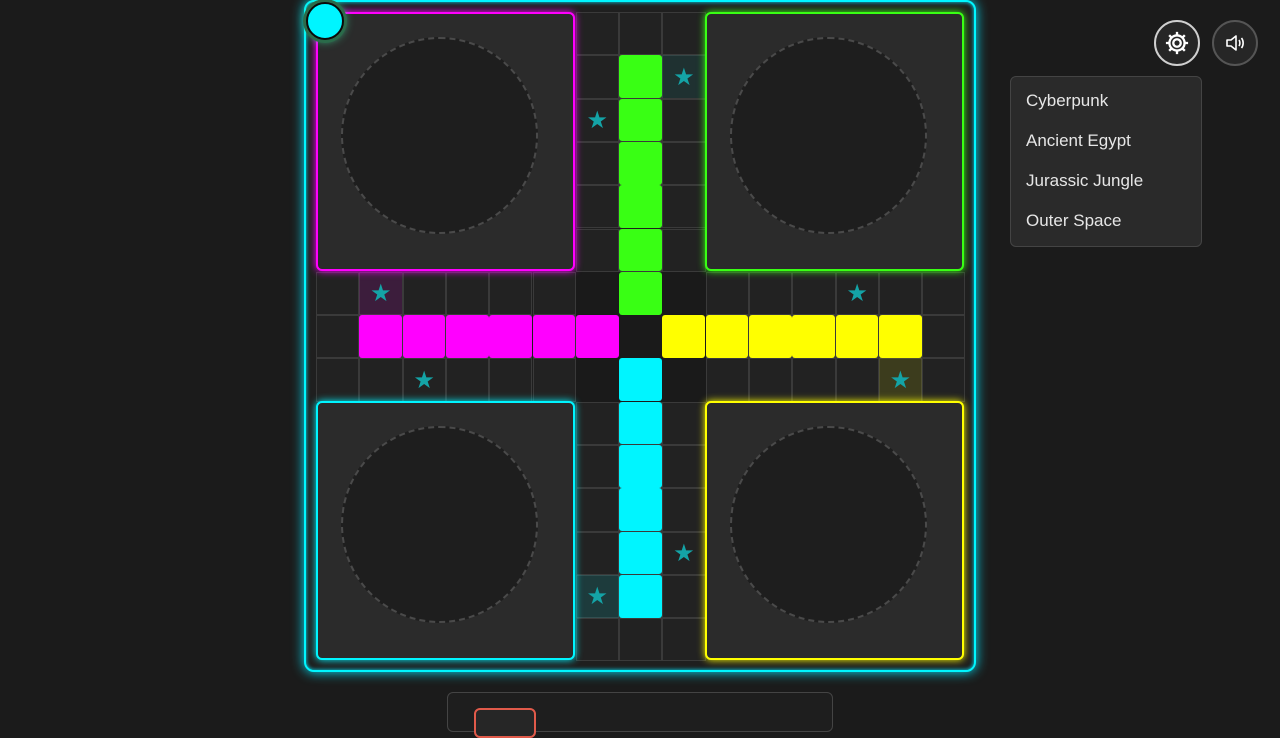  I want to click on settings-button, so click(1177, 43).